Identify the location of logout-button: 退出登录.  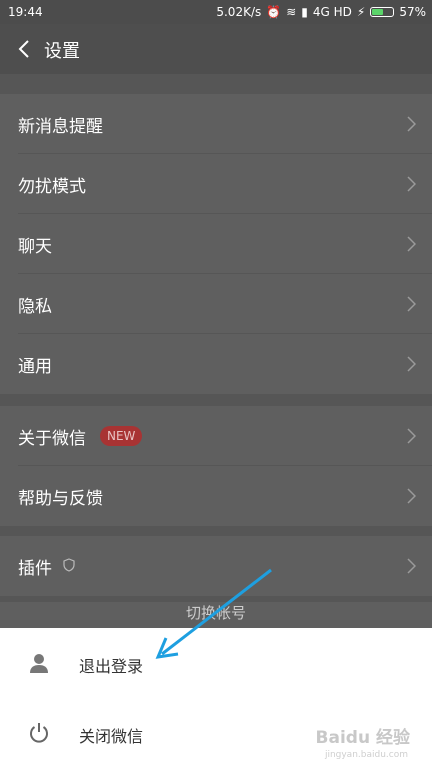
(216, 663).